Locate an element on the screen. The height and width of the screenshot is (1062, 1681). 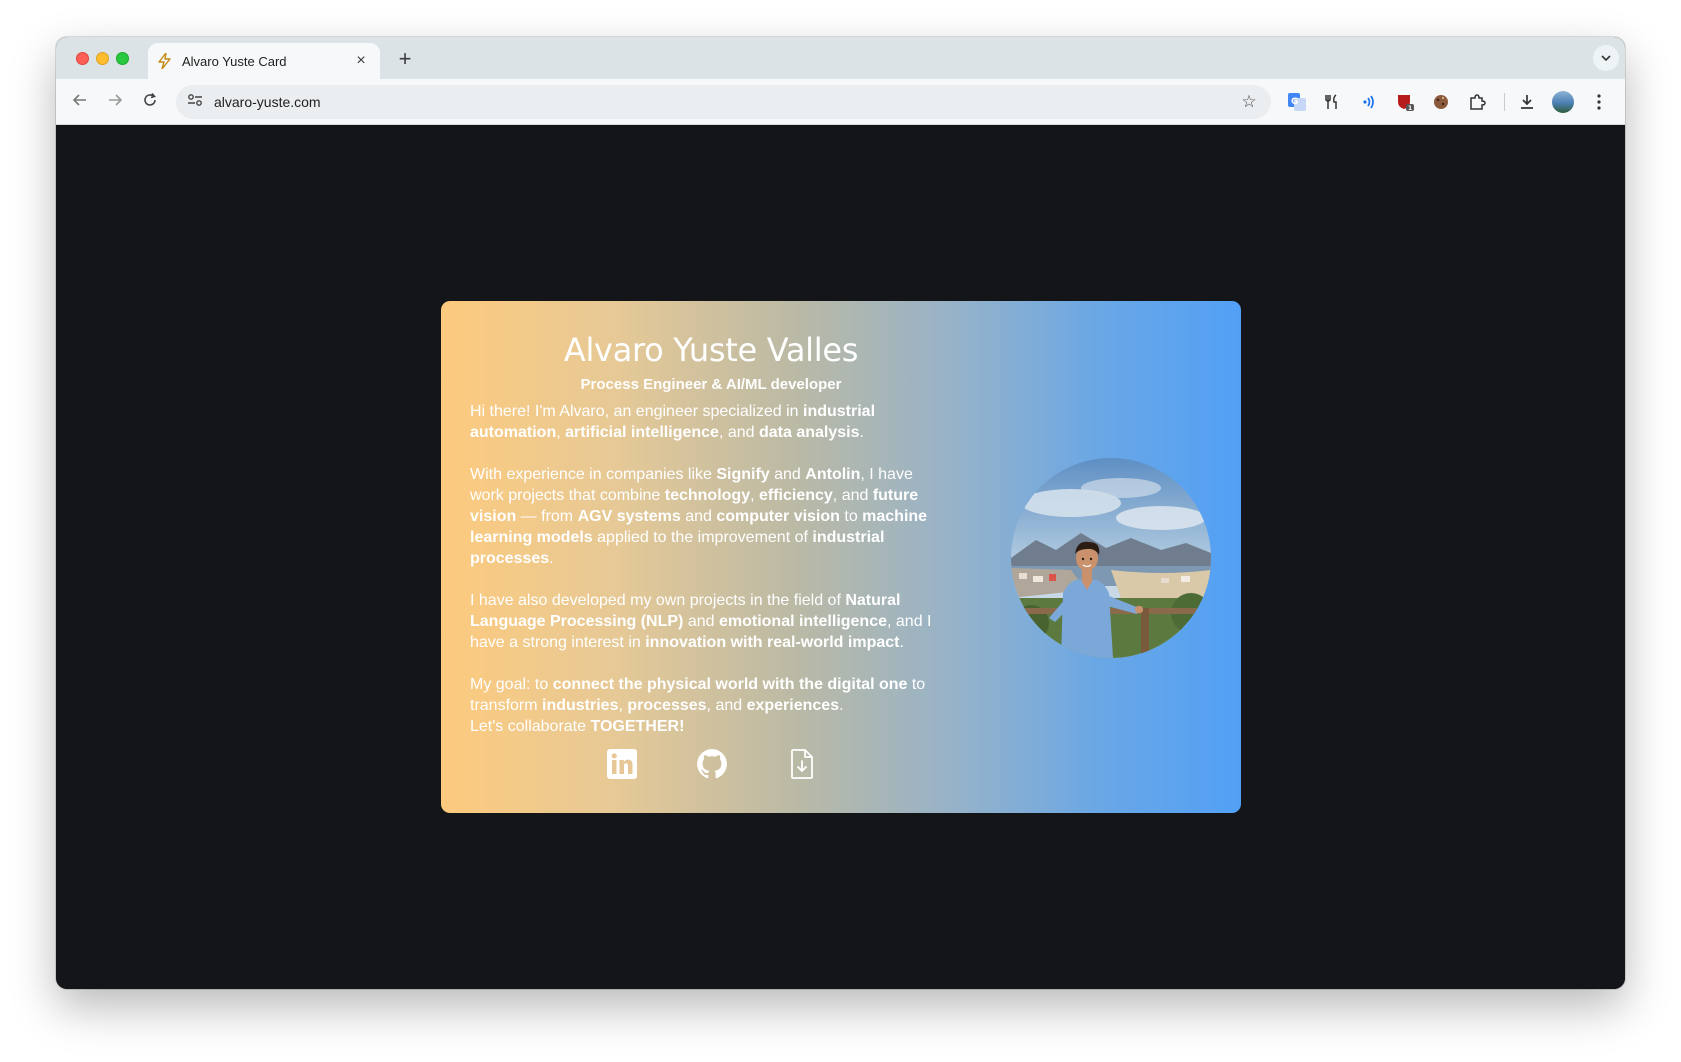
shield-extension-icon: 1 is located at coordinates (1405, 102).